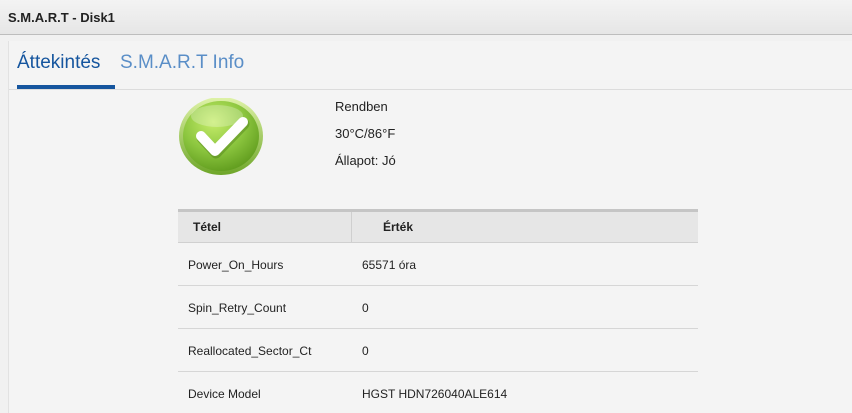 The image size is (852, 413). What do you see at coordinates (66, 87) in the screenshot?
I see `active-tab-indicator` at bounding box center [66, 87].